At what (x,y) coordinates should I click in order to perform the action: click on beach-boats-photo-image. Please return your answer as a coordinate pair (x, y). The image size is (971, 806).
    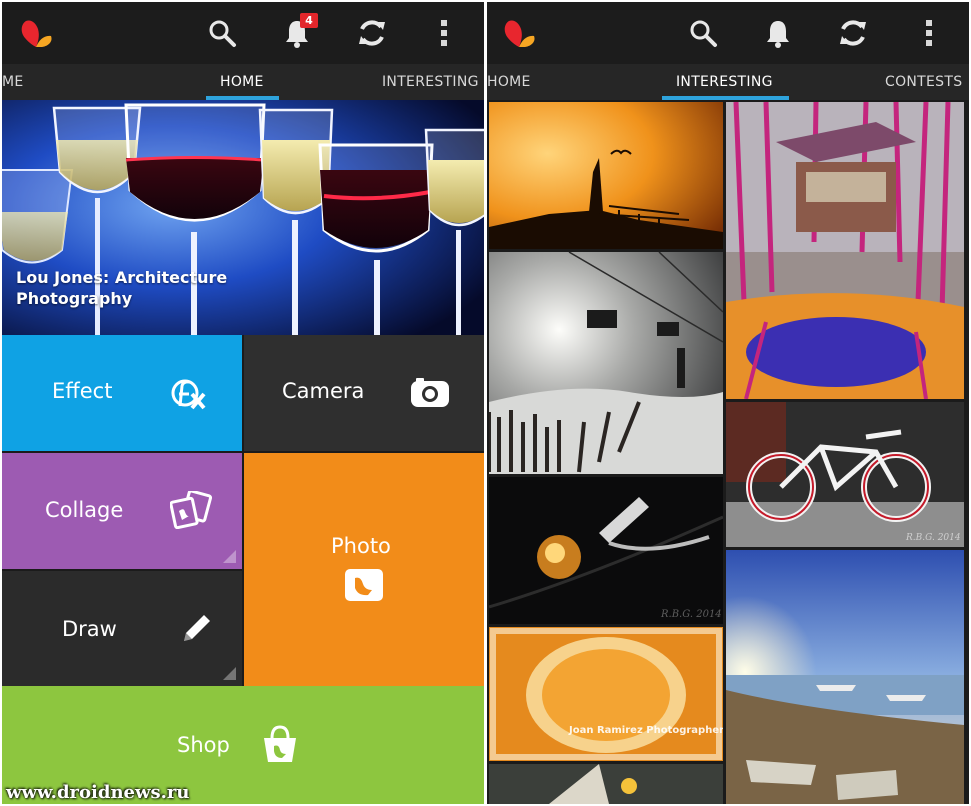
    Looking at the image, I should click on (845, 677).